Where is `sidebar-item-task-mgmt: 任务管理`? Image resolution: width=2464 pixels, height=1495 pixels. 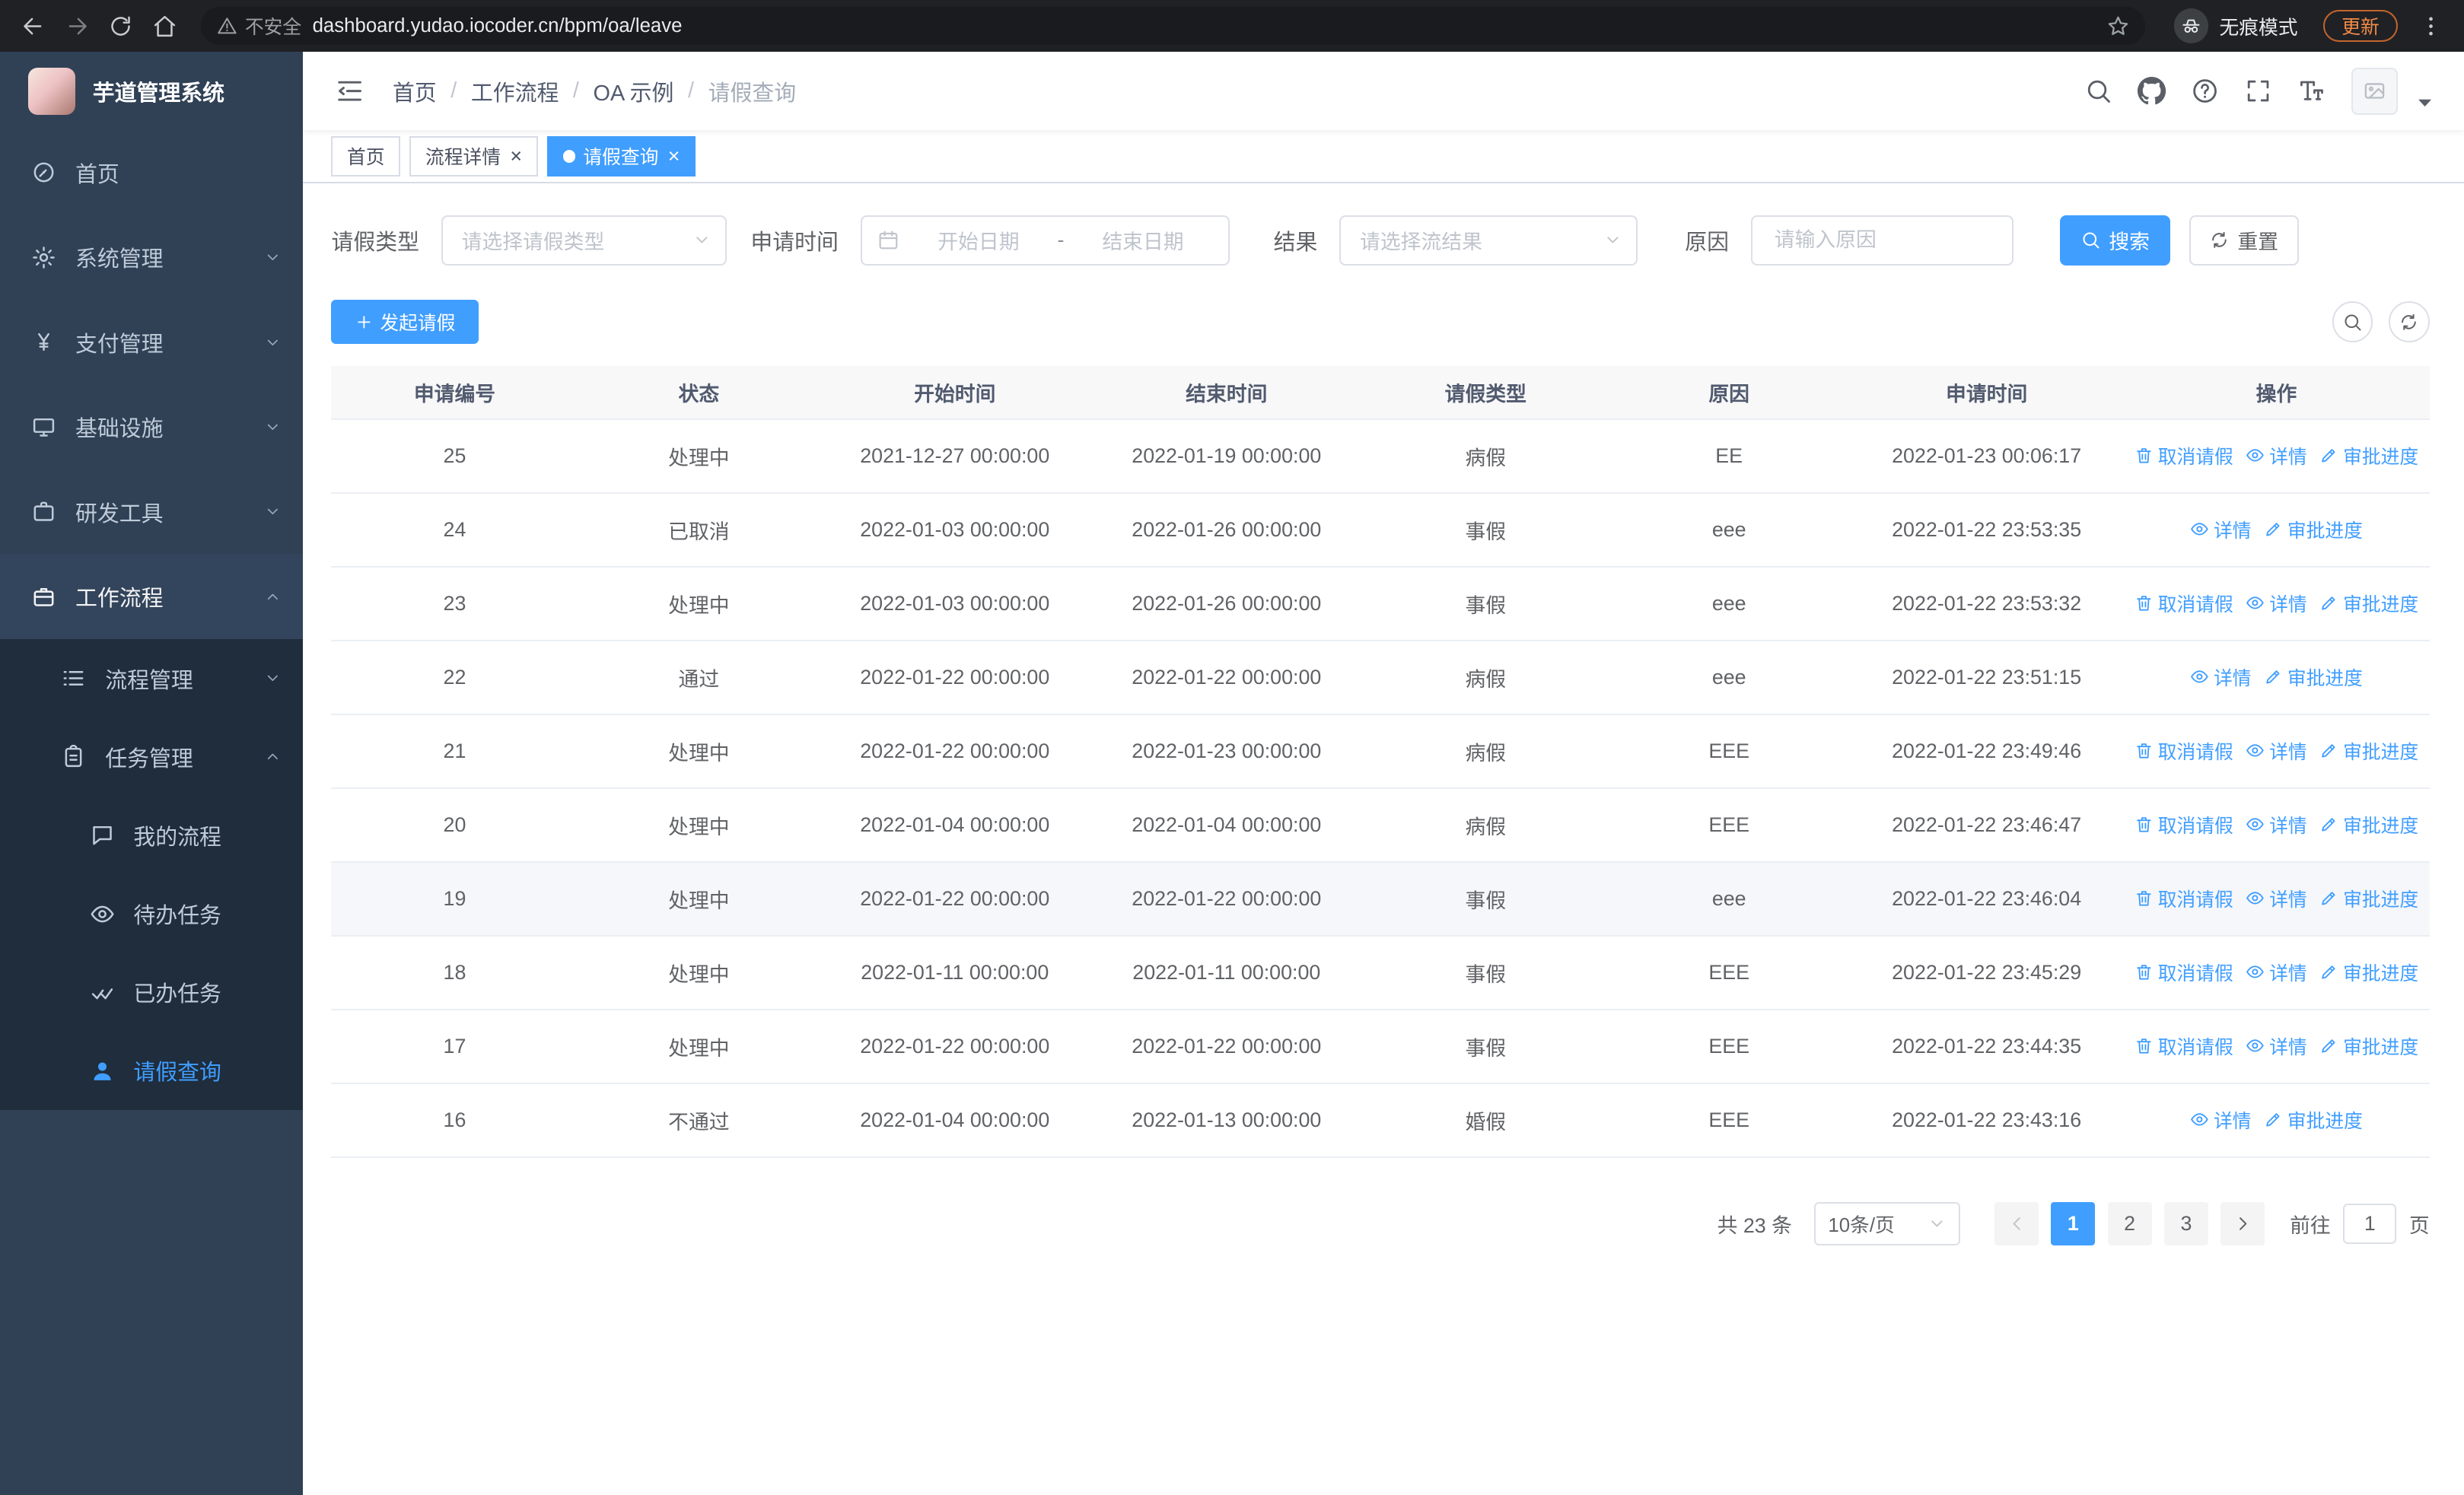 sidebar-item-task-mgmt: 任务管理 is located at coordinates (152, 757).